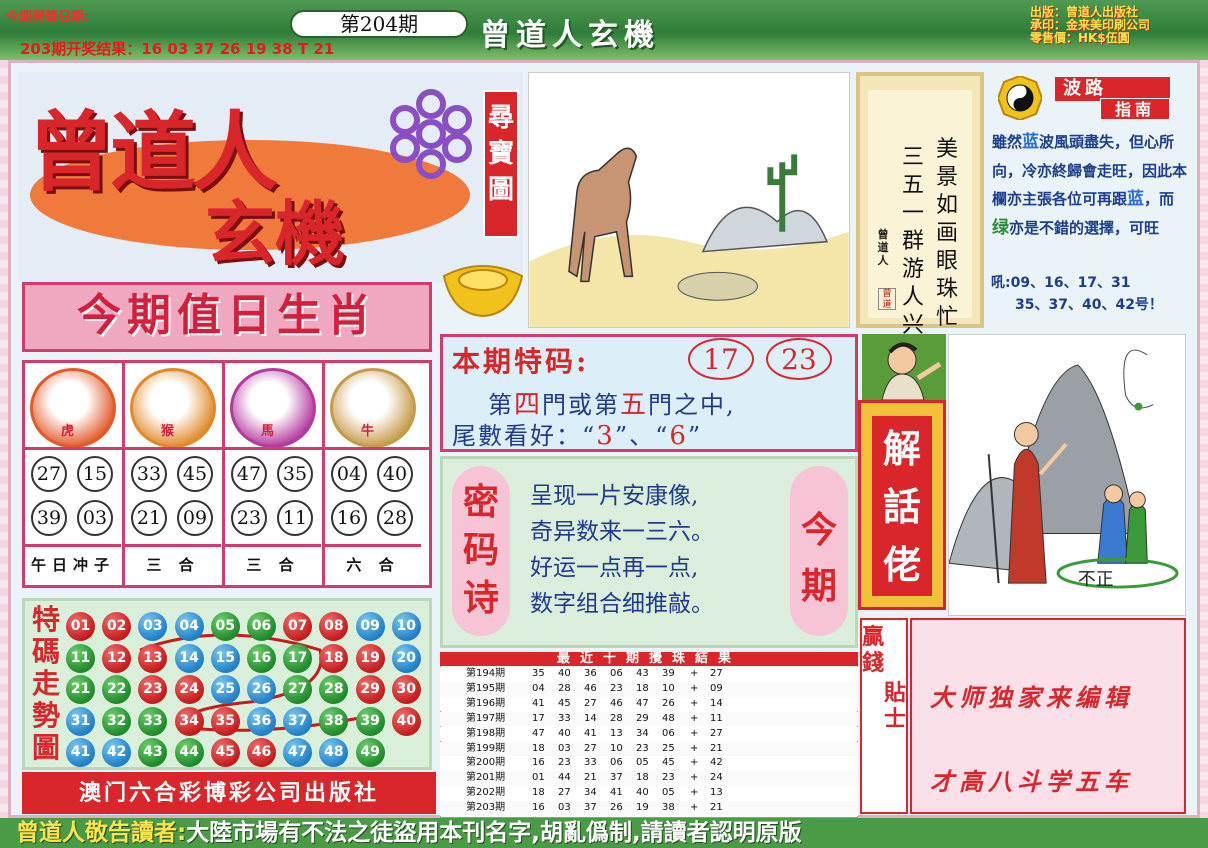  Describe the element at coordinates (486, 808) in the screenshot. I see `results-issue: 第203期` at that location.